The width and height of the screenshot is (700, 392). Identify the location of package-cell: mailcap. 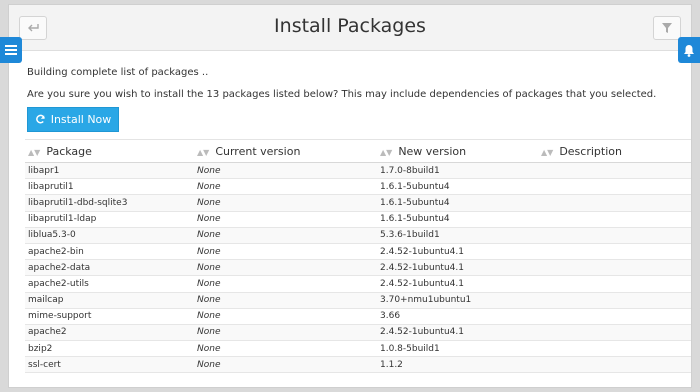
(109, 300).